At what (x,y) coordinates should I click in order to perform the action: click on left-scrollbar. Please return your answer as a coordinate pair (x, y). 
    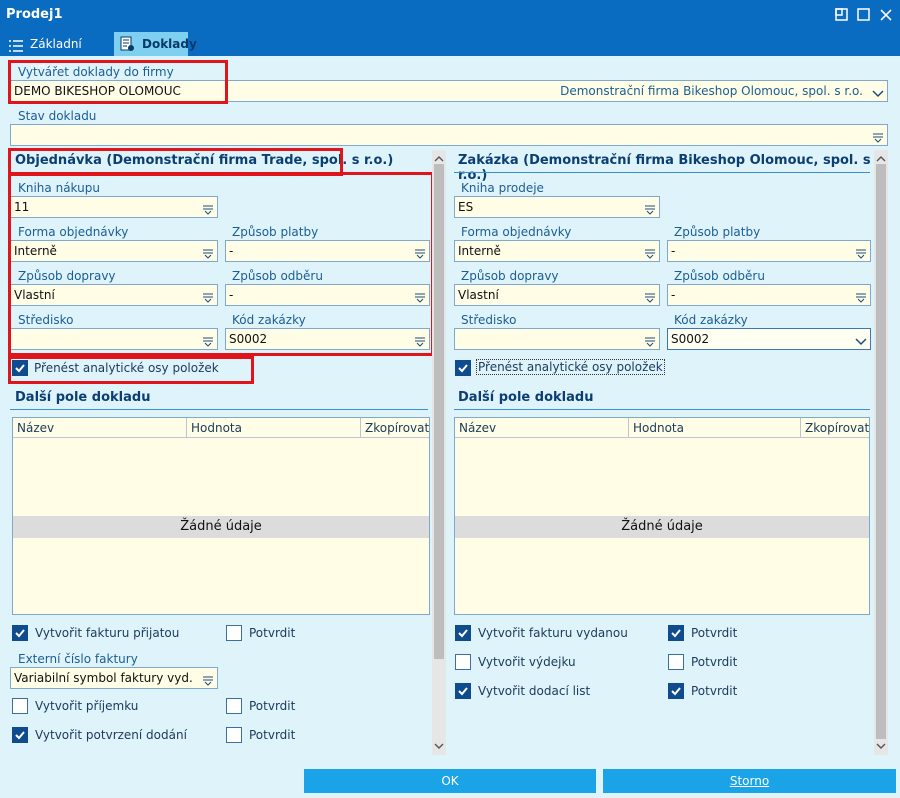
    Looking at the image, I should click on (439, 452).